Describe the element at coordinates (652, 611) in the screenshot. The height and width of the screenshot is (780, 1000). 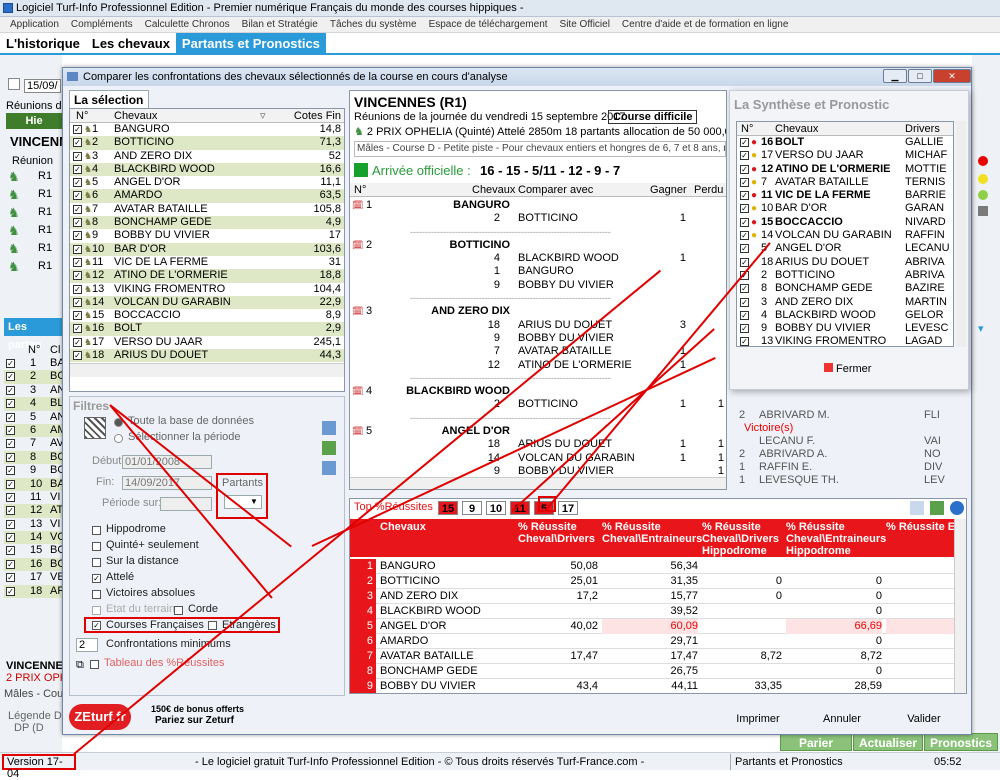
I see `table-row: 4 BLACKBIRD WOOD 39,52 0` at that location.